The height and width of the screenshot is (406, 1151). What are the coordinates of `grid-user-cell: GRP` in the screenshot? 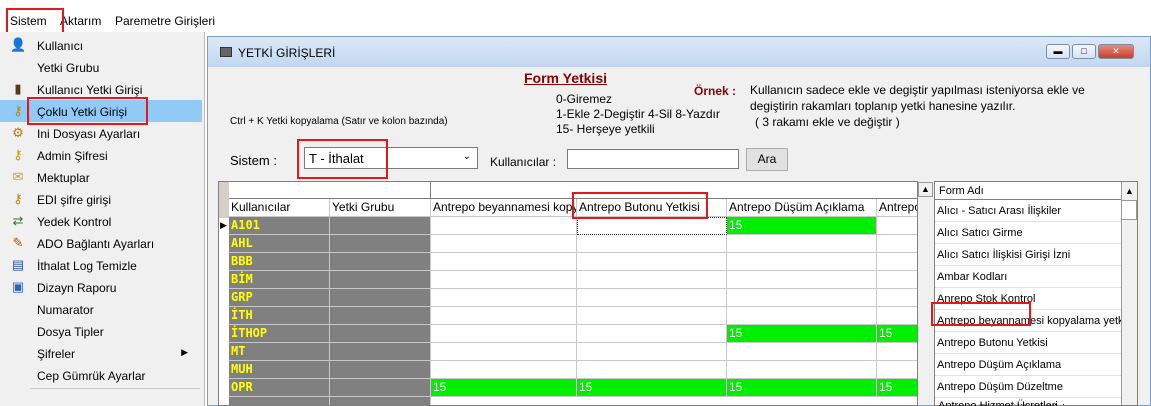 It's located at (279, 298).